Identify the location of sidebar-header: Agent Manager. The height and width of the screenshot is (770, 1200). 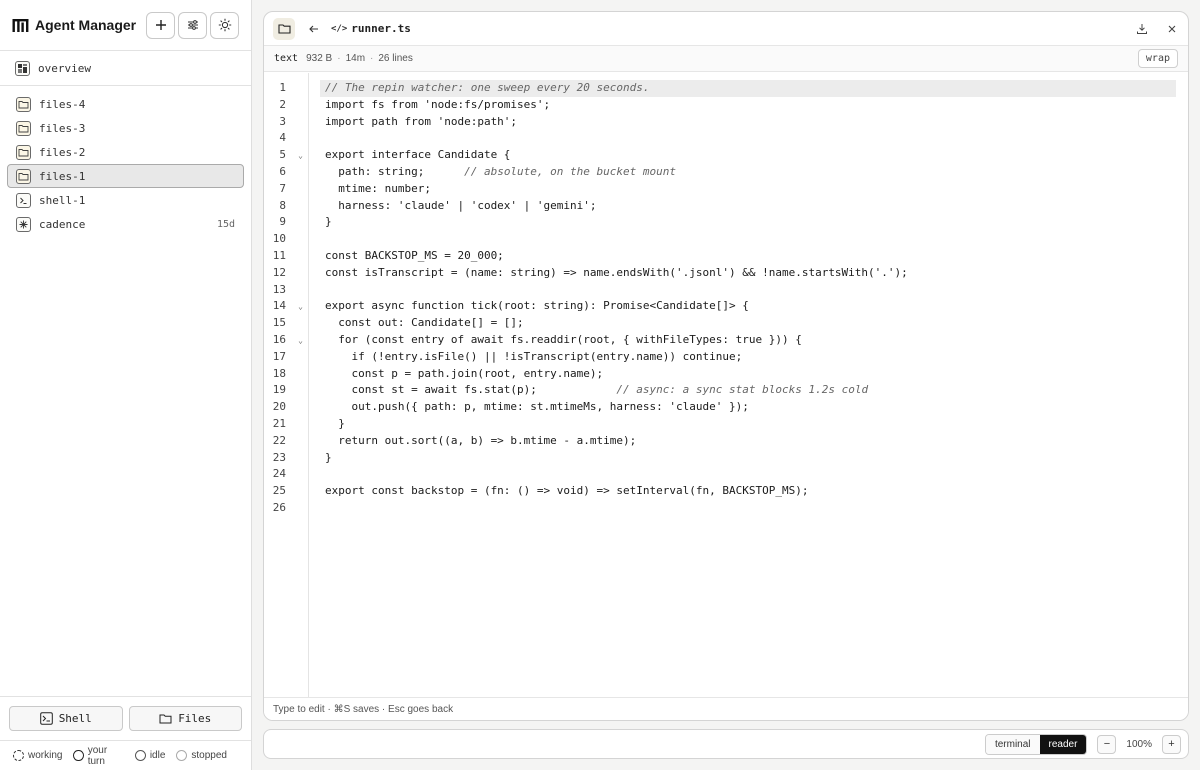
(125, 25).